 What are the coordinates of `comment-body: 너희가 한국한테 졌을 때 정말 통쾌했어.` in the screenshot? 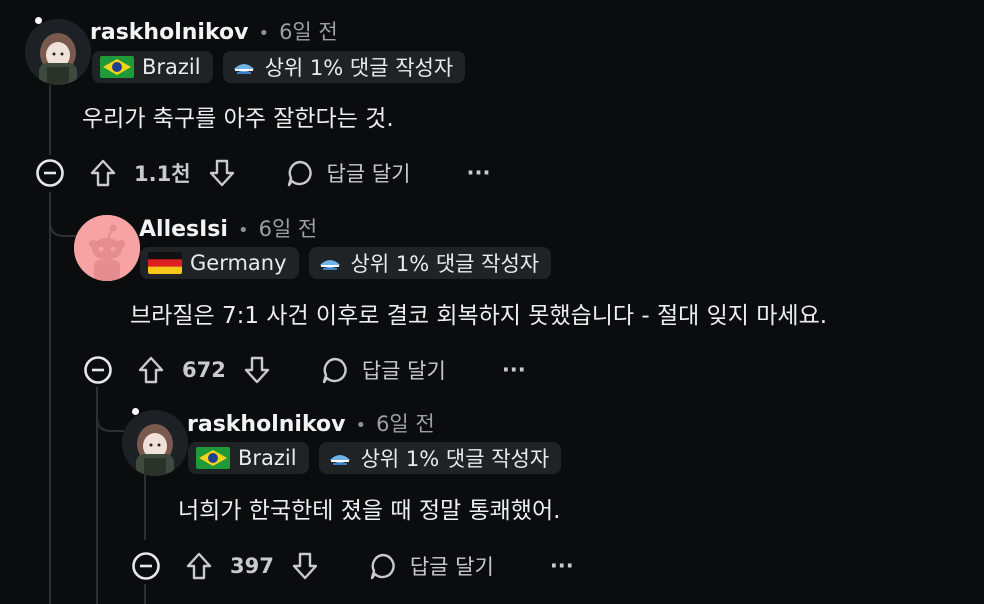 It's located at (369, 511).